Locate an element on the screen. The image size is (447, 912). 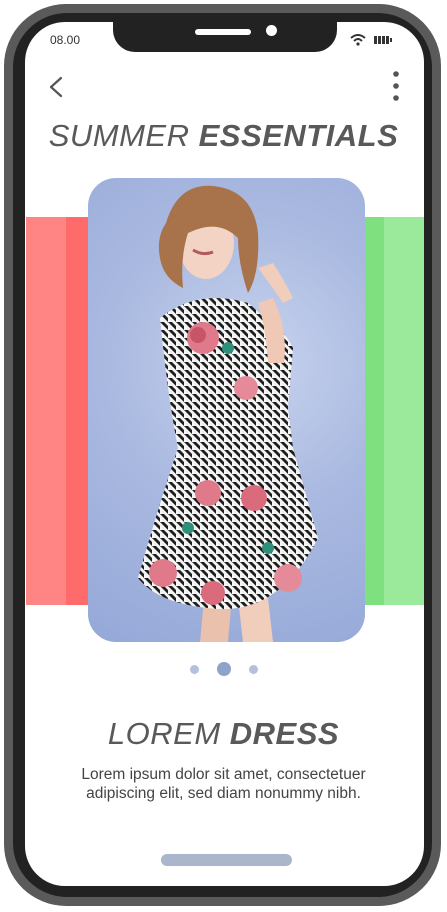
page-title: SUMMER ESSENTIALS is located at coordinates (223, 136).